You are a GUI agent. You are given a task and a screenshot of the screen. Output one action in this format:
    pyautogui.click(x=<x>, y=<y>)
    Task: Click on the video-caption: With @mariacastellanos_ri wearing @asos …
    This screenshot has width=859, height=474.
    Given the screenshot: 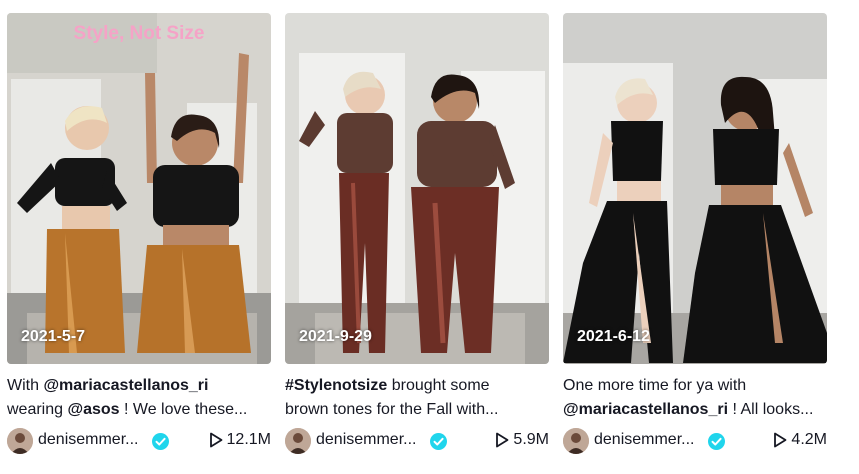 What is the action you would take?
    pyautogui.click(x=139, y=398)
    